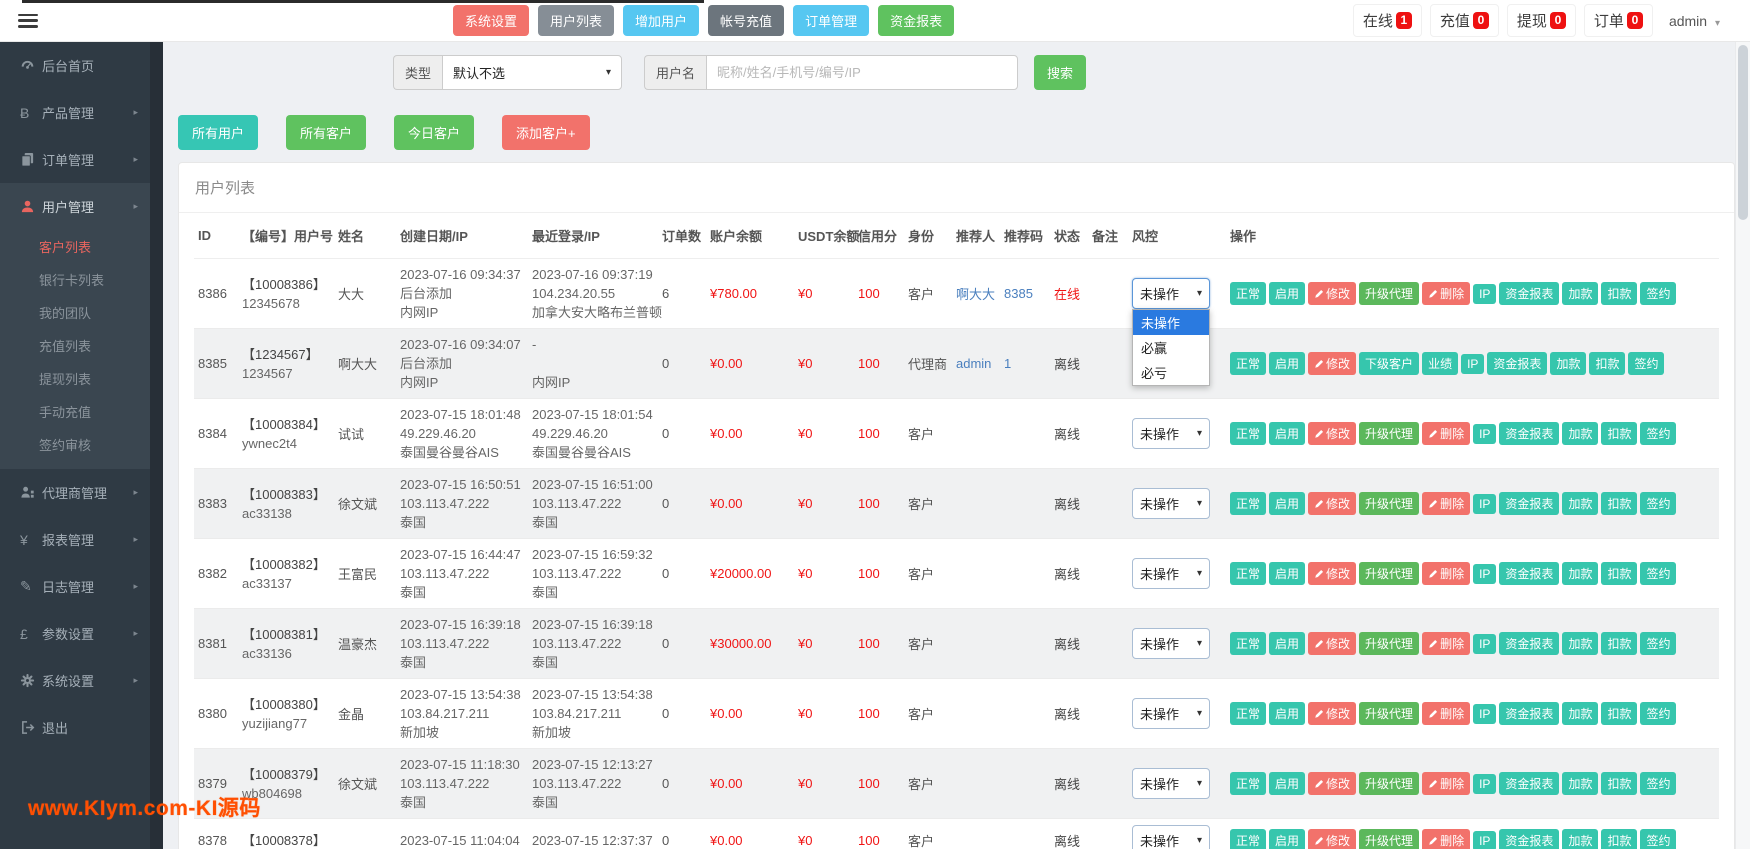 Image resolution: width=1750 pixels, height=849 pixels. Describe the element at coordinates (75, 727) in the screenshot. I see `sidebar-item-退出: 退出` at that location.